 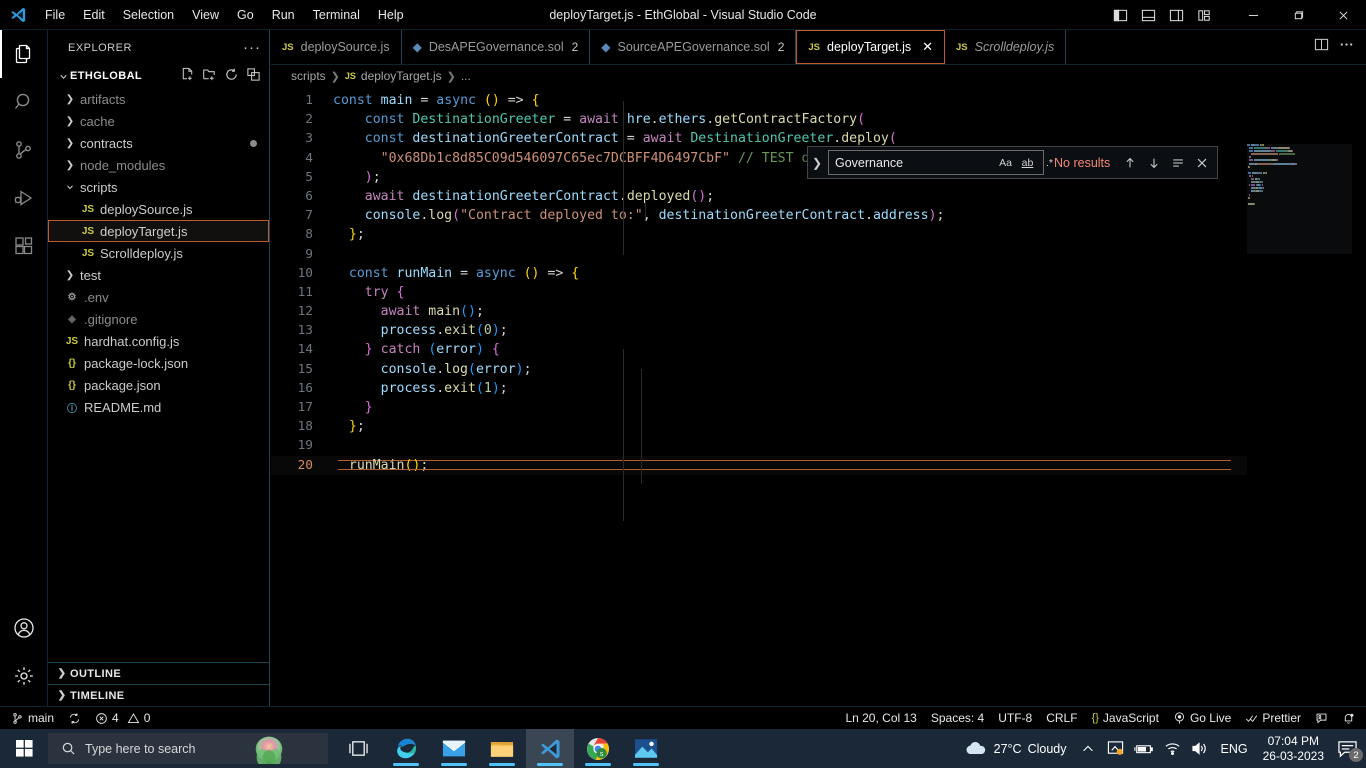 I want to click on code-line: 15 console.log(error);, so click(x=818, y=369).